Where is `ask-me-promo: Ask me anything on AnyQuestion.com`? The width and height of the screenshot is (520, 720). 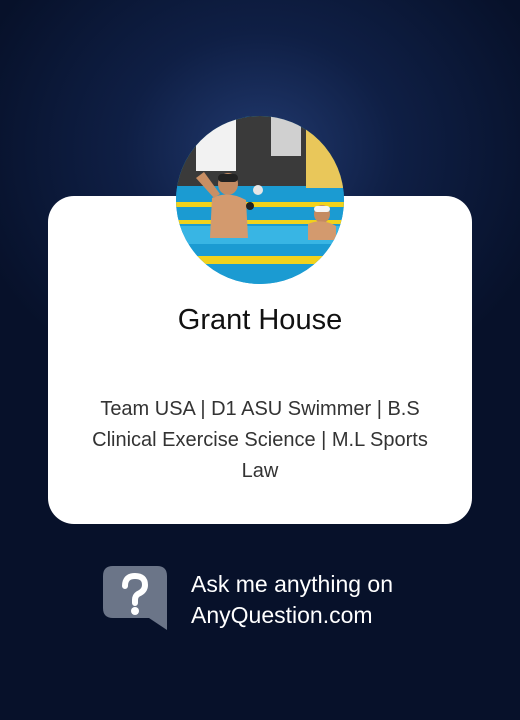 ask-me-promo: Ask me anything on AnyQuestion.com is located at coordinates (268, 601).